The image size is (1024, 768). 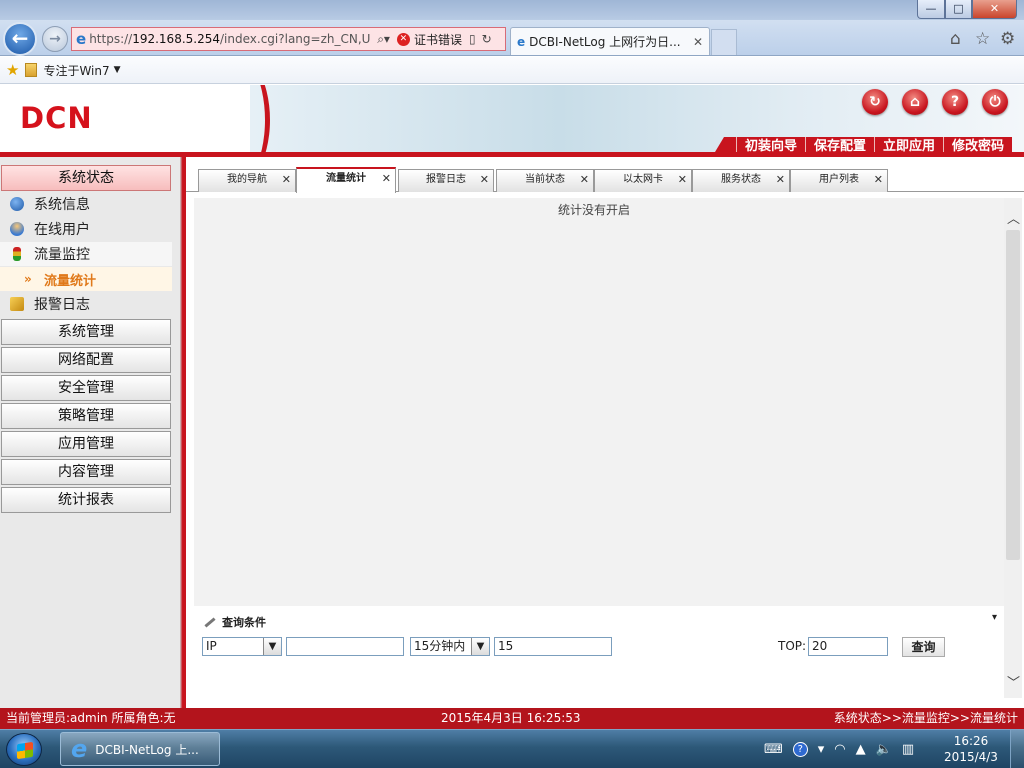 I want to click on sidebar-item-traffic-stats: » 流量统计, so click(x=86, y=279).